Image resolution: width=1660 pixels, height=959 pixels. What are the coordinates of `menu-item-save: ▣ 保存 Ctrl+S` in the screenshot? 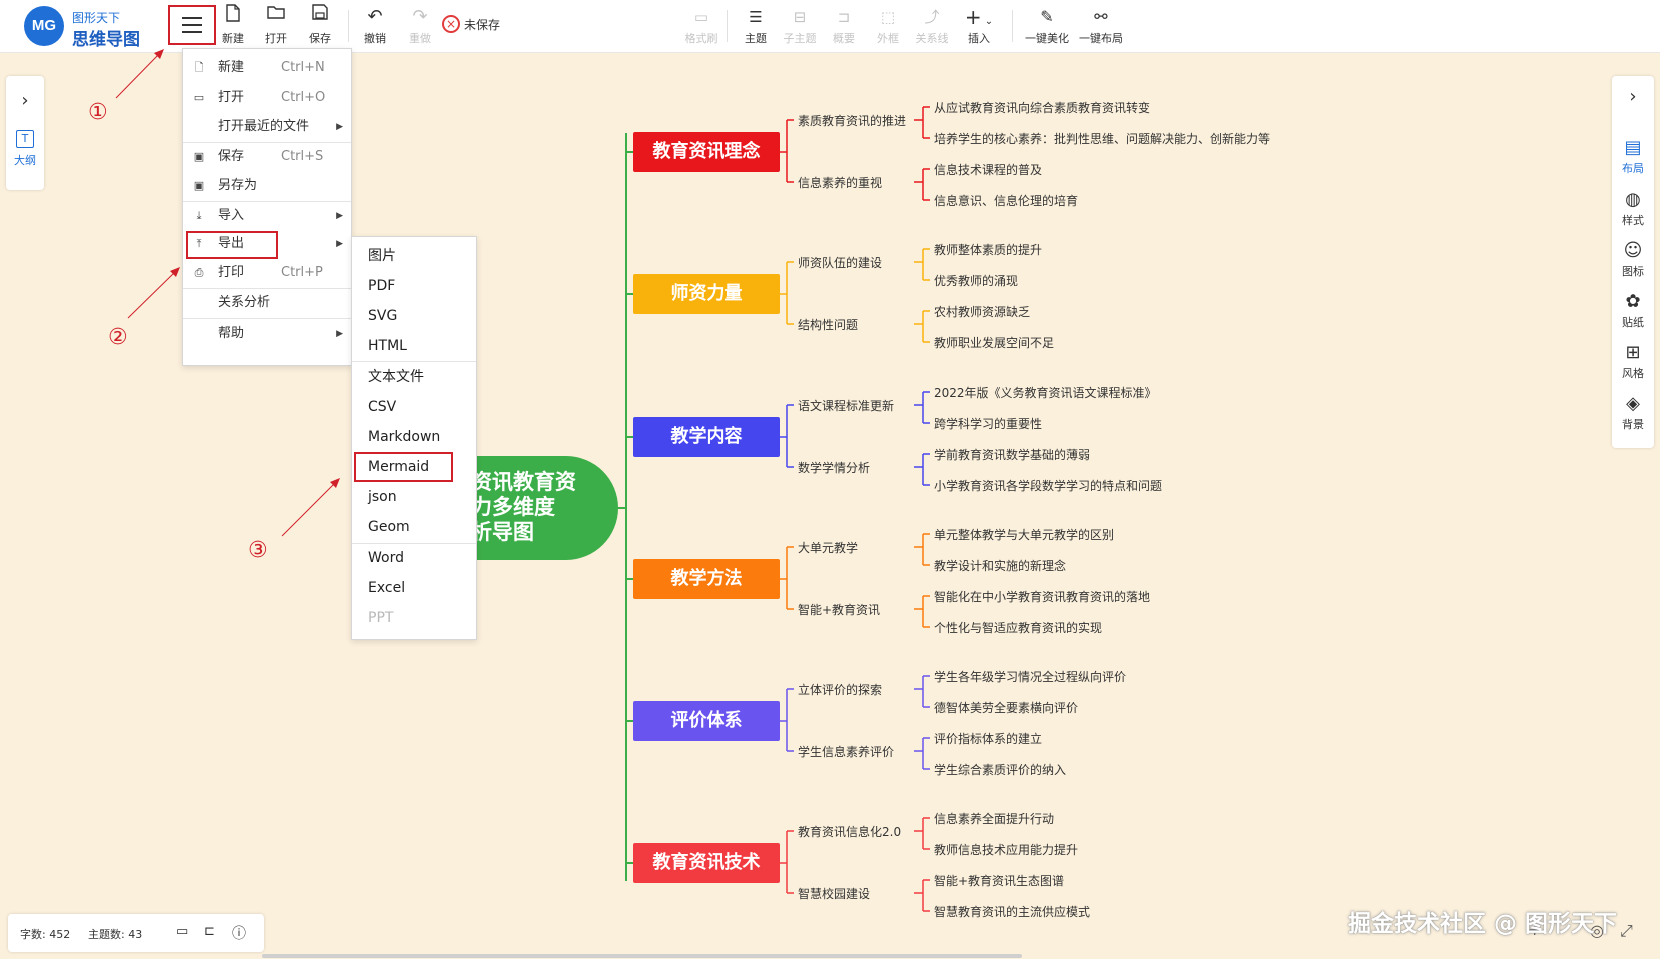 It's located at (267, 157).